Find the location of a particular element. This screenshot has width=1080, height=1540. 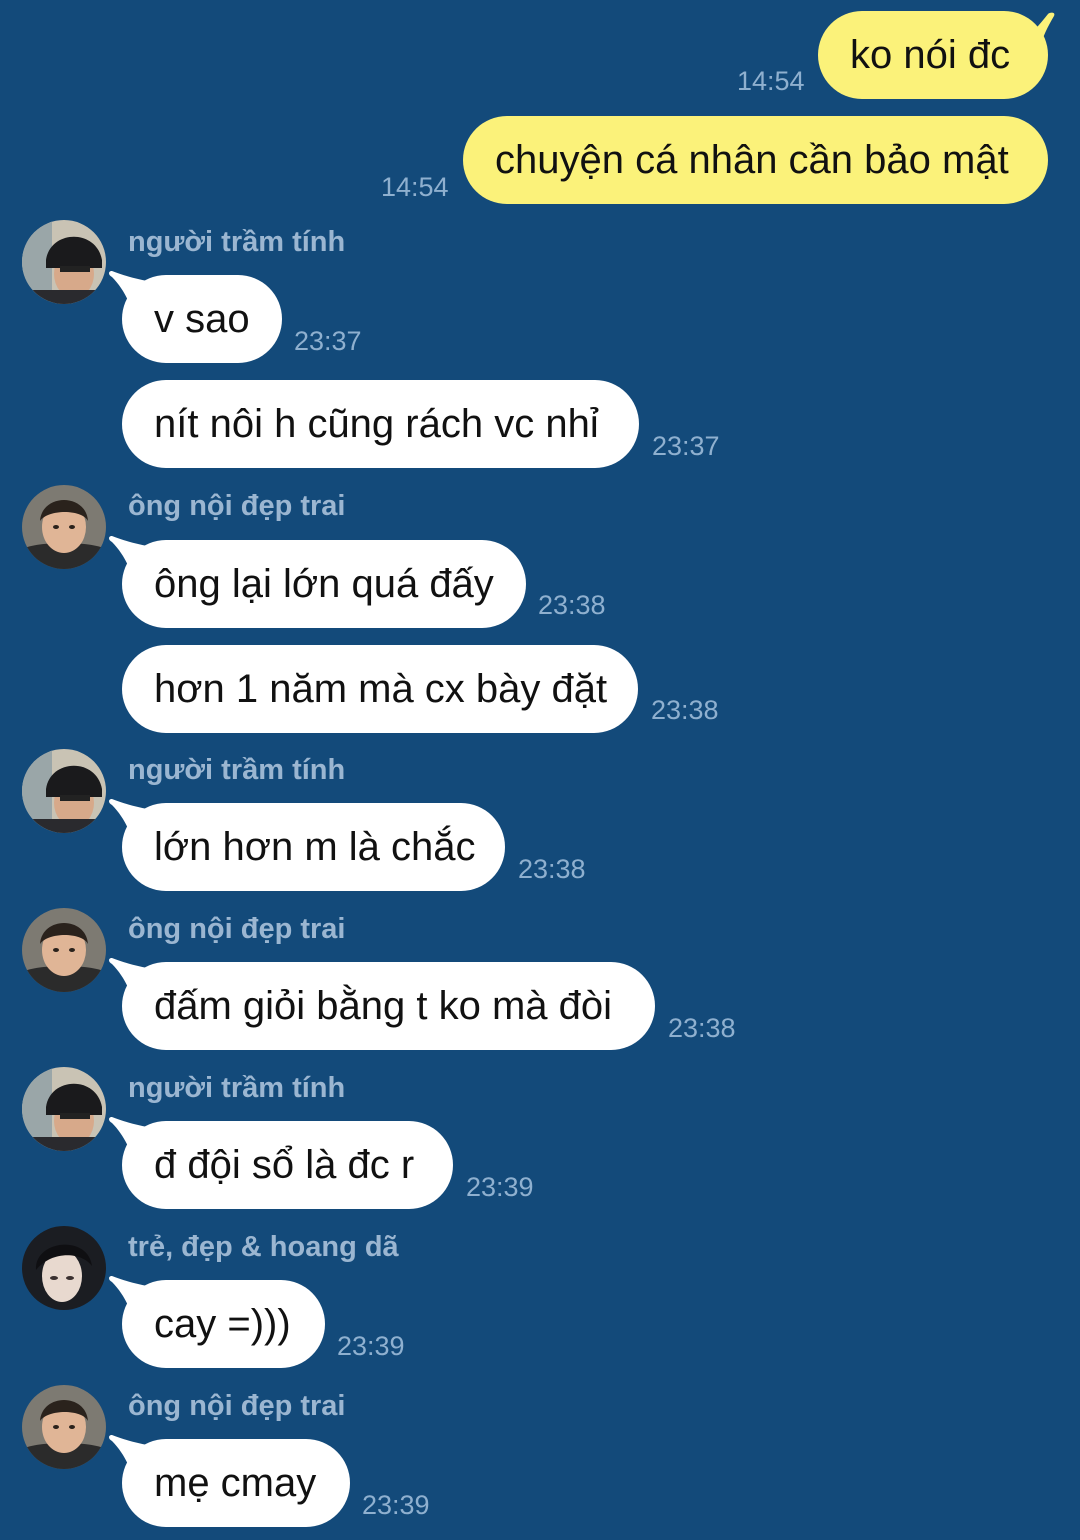

incoming-message: v sao is located at coordinates (202, 319).